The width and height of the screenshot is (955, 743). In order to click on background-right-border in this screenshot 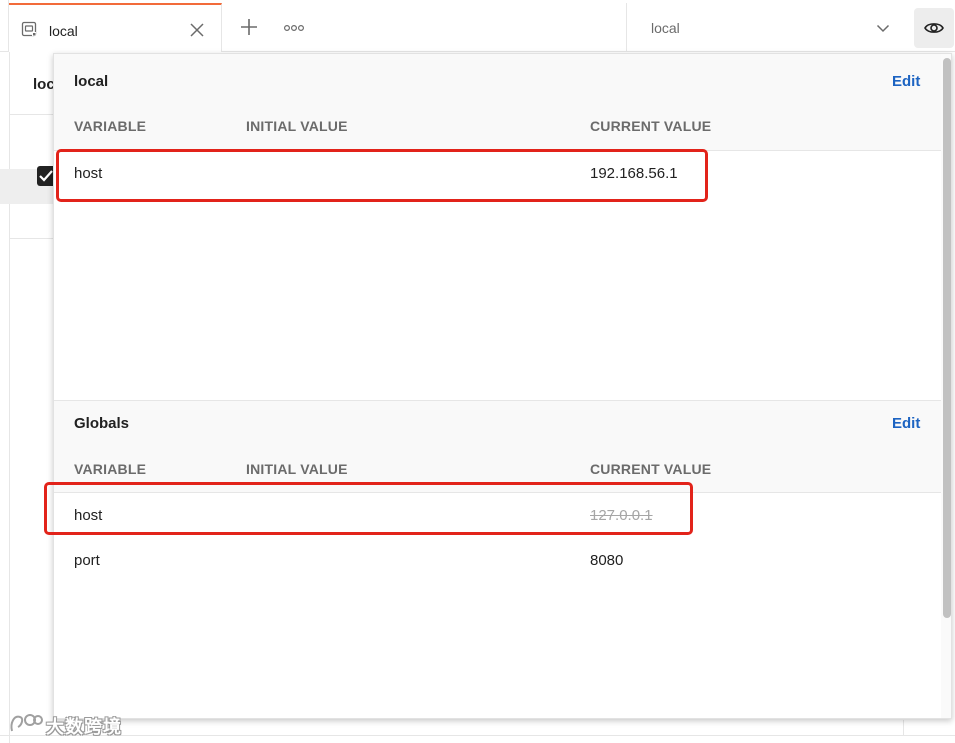, I will do `click(903, 728)`.